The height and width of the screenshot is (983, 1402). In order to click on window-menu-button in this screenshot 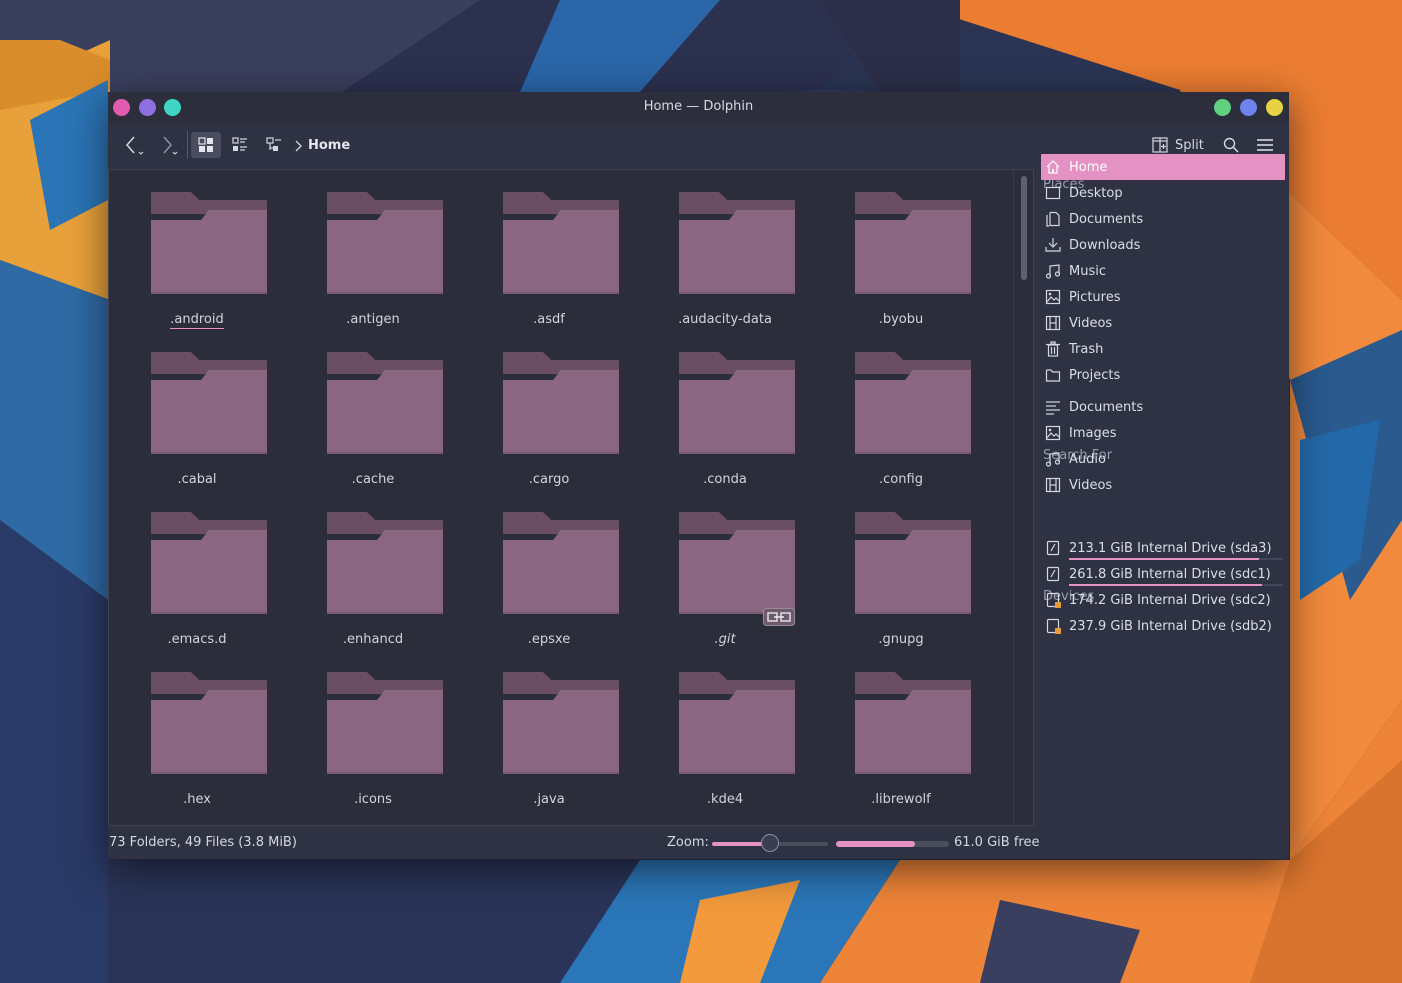, I will do `click(1274, 107)`.